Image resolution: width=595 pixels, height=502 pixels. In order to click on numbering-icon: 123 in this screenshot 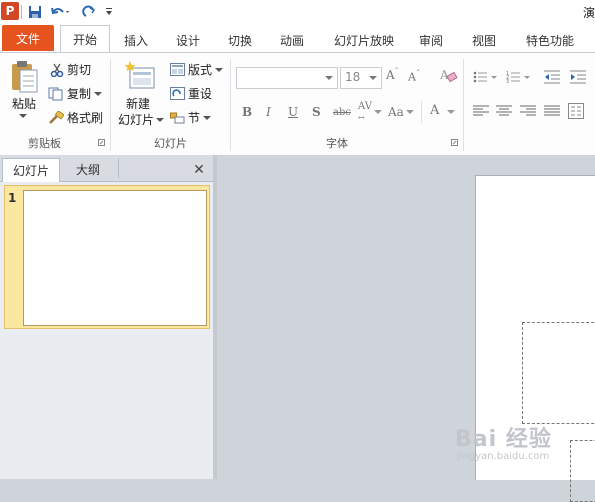, I will do `click(519, 77)`.